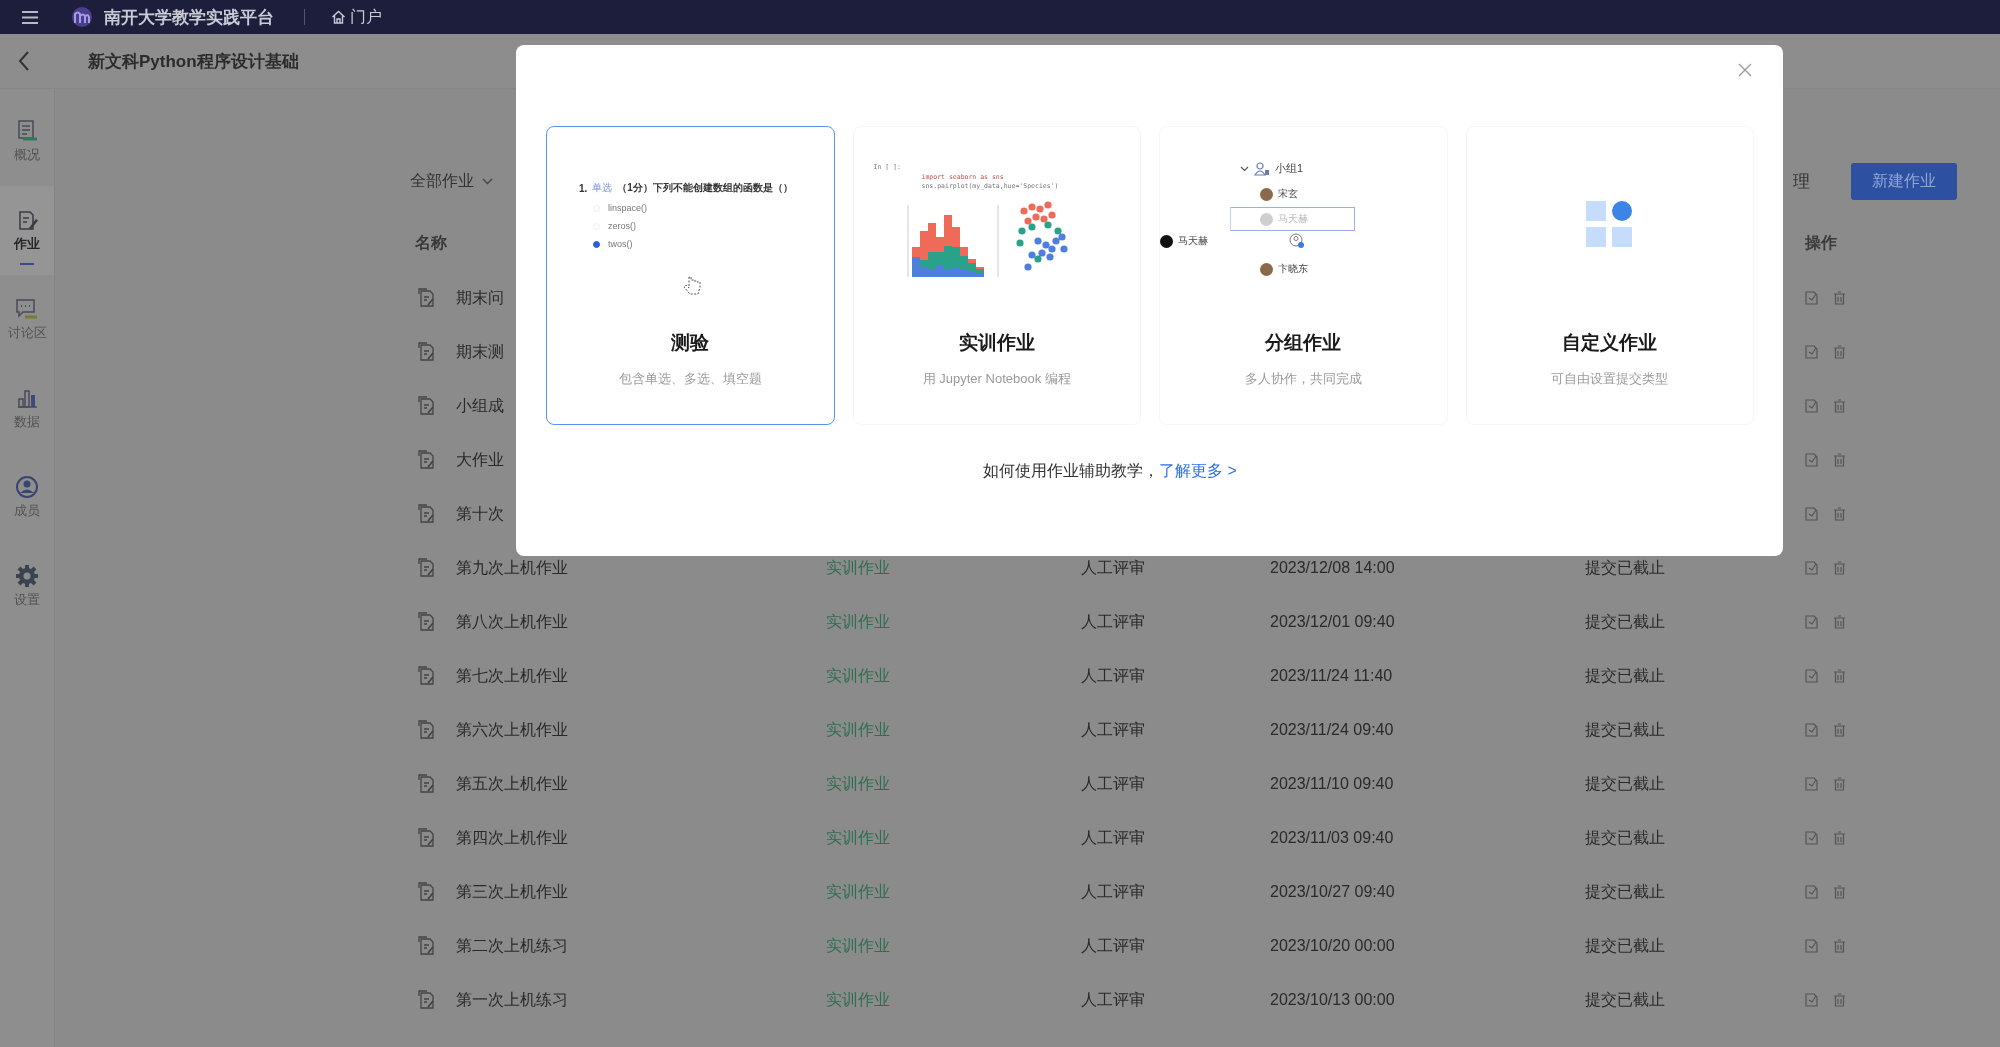 The image size is (2000, 1047). What do you see at coordinates (627, 208) in the screenshot?
I see `option-text: linspace()` at bounding box center [627, 208].